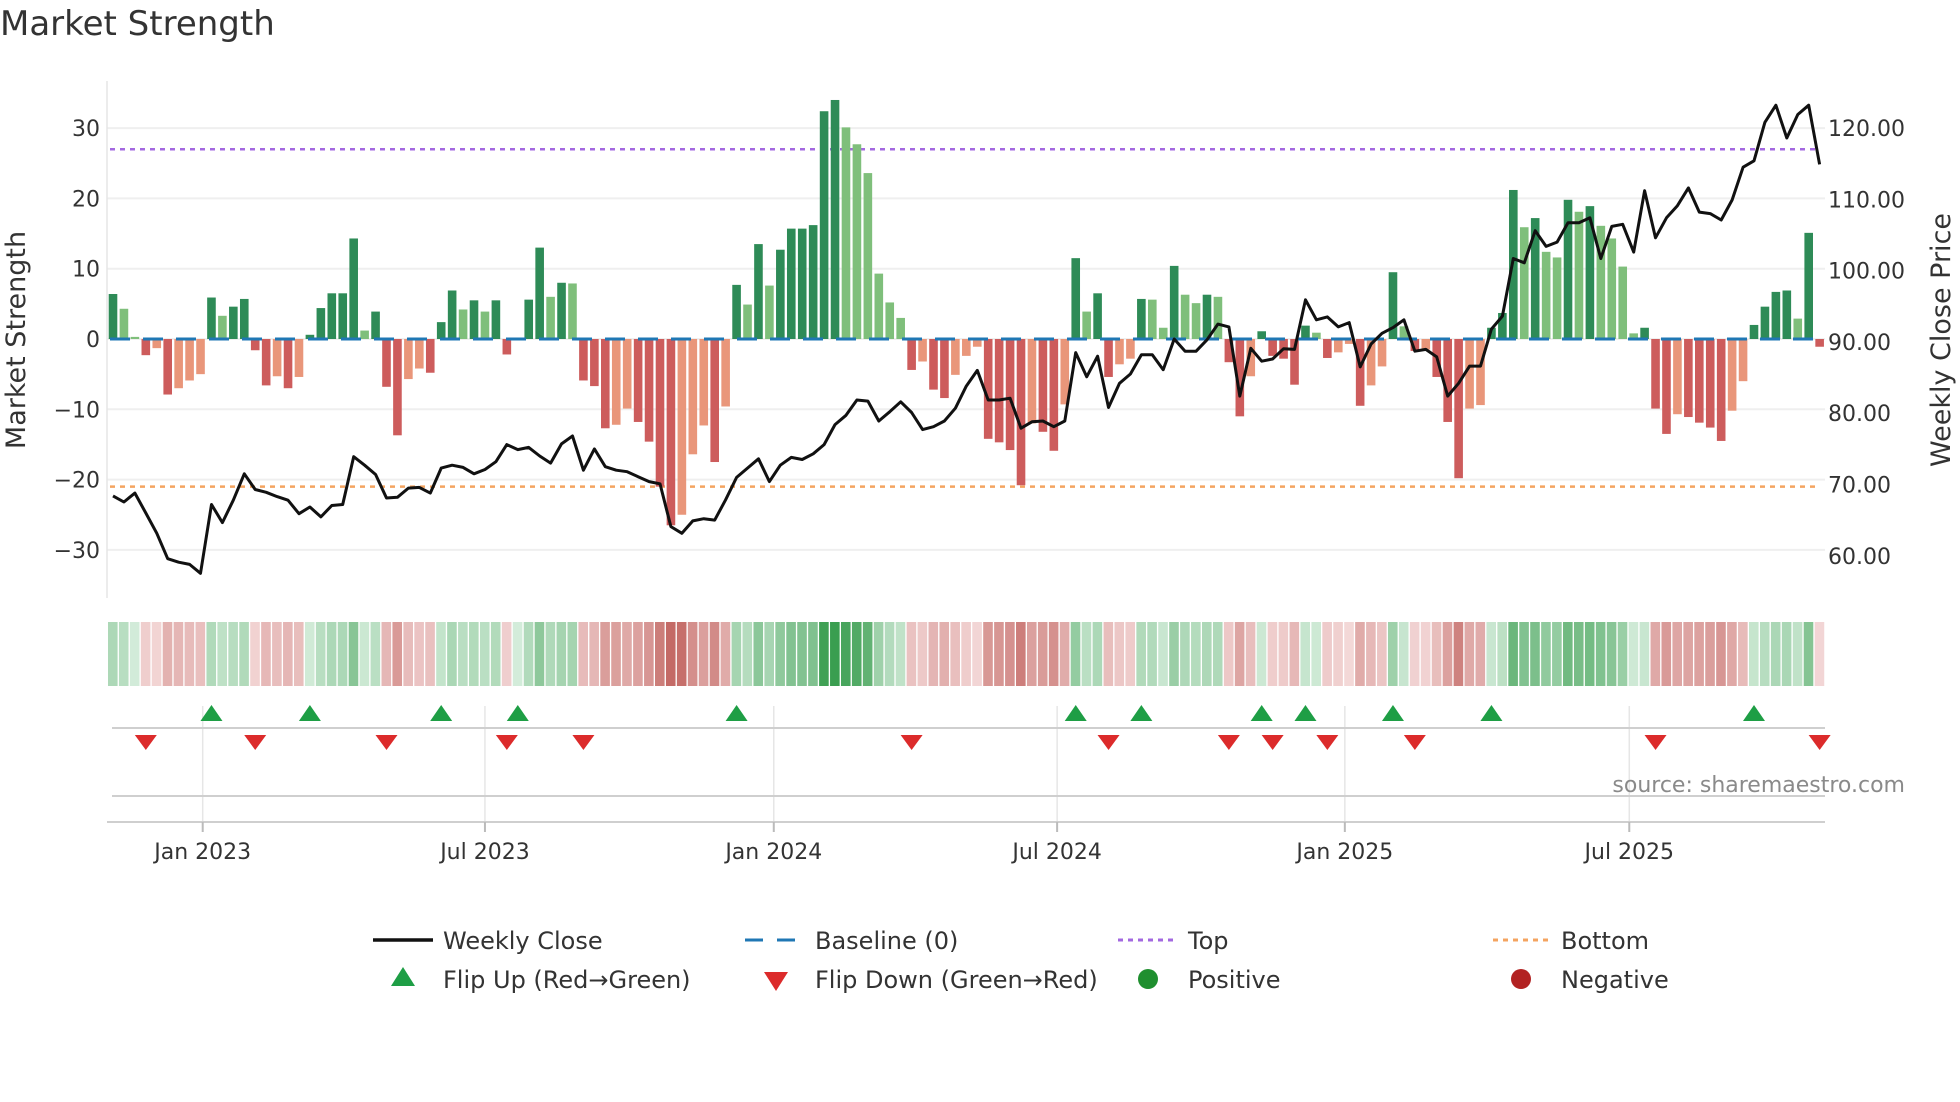 This screenshot has width=1960, height=1102. What do you see at coordinates (567, 980) in the screenshot?
I see `legend-label: Flip Up (Red→Green)` at bounding box center [567, 980].